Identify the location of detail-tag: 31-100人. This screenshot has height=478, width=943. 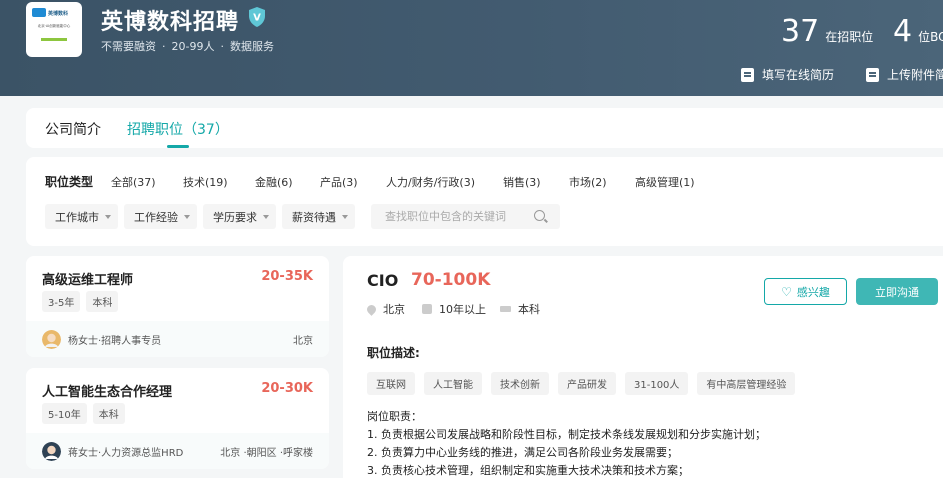
(657, 383).